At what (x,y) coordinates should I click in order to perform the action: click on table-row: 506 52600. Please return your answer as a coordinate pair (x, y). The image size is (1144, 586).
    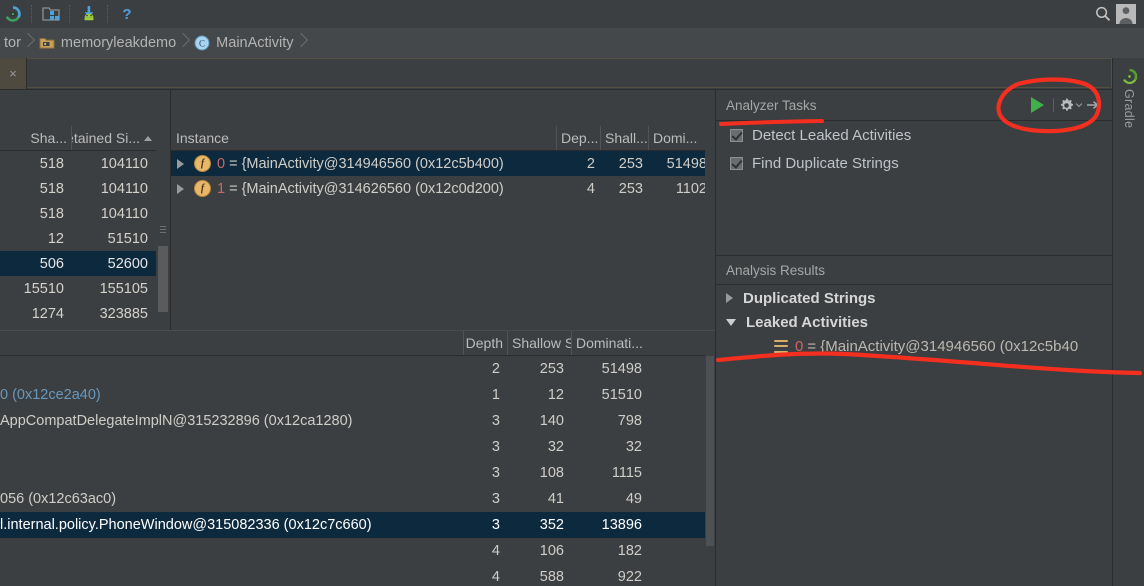
    Looking at the image, I should click on (78, 263).